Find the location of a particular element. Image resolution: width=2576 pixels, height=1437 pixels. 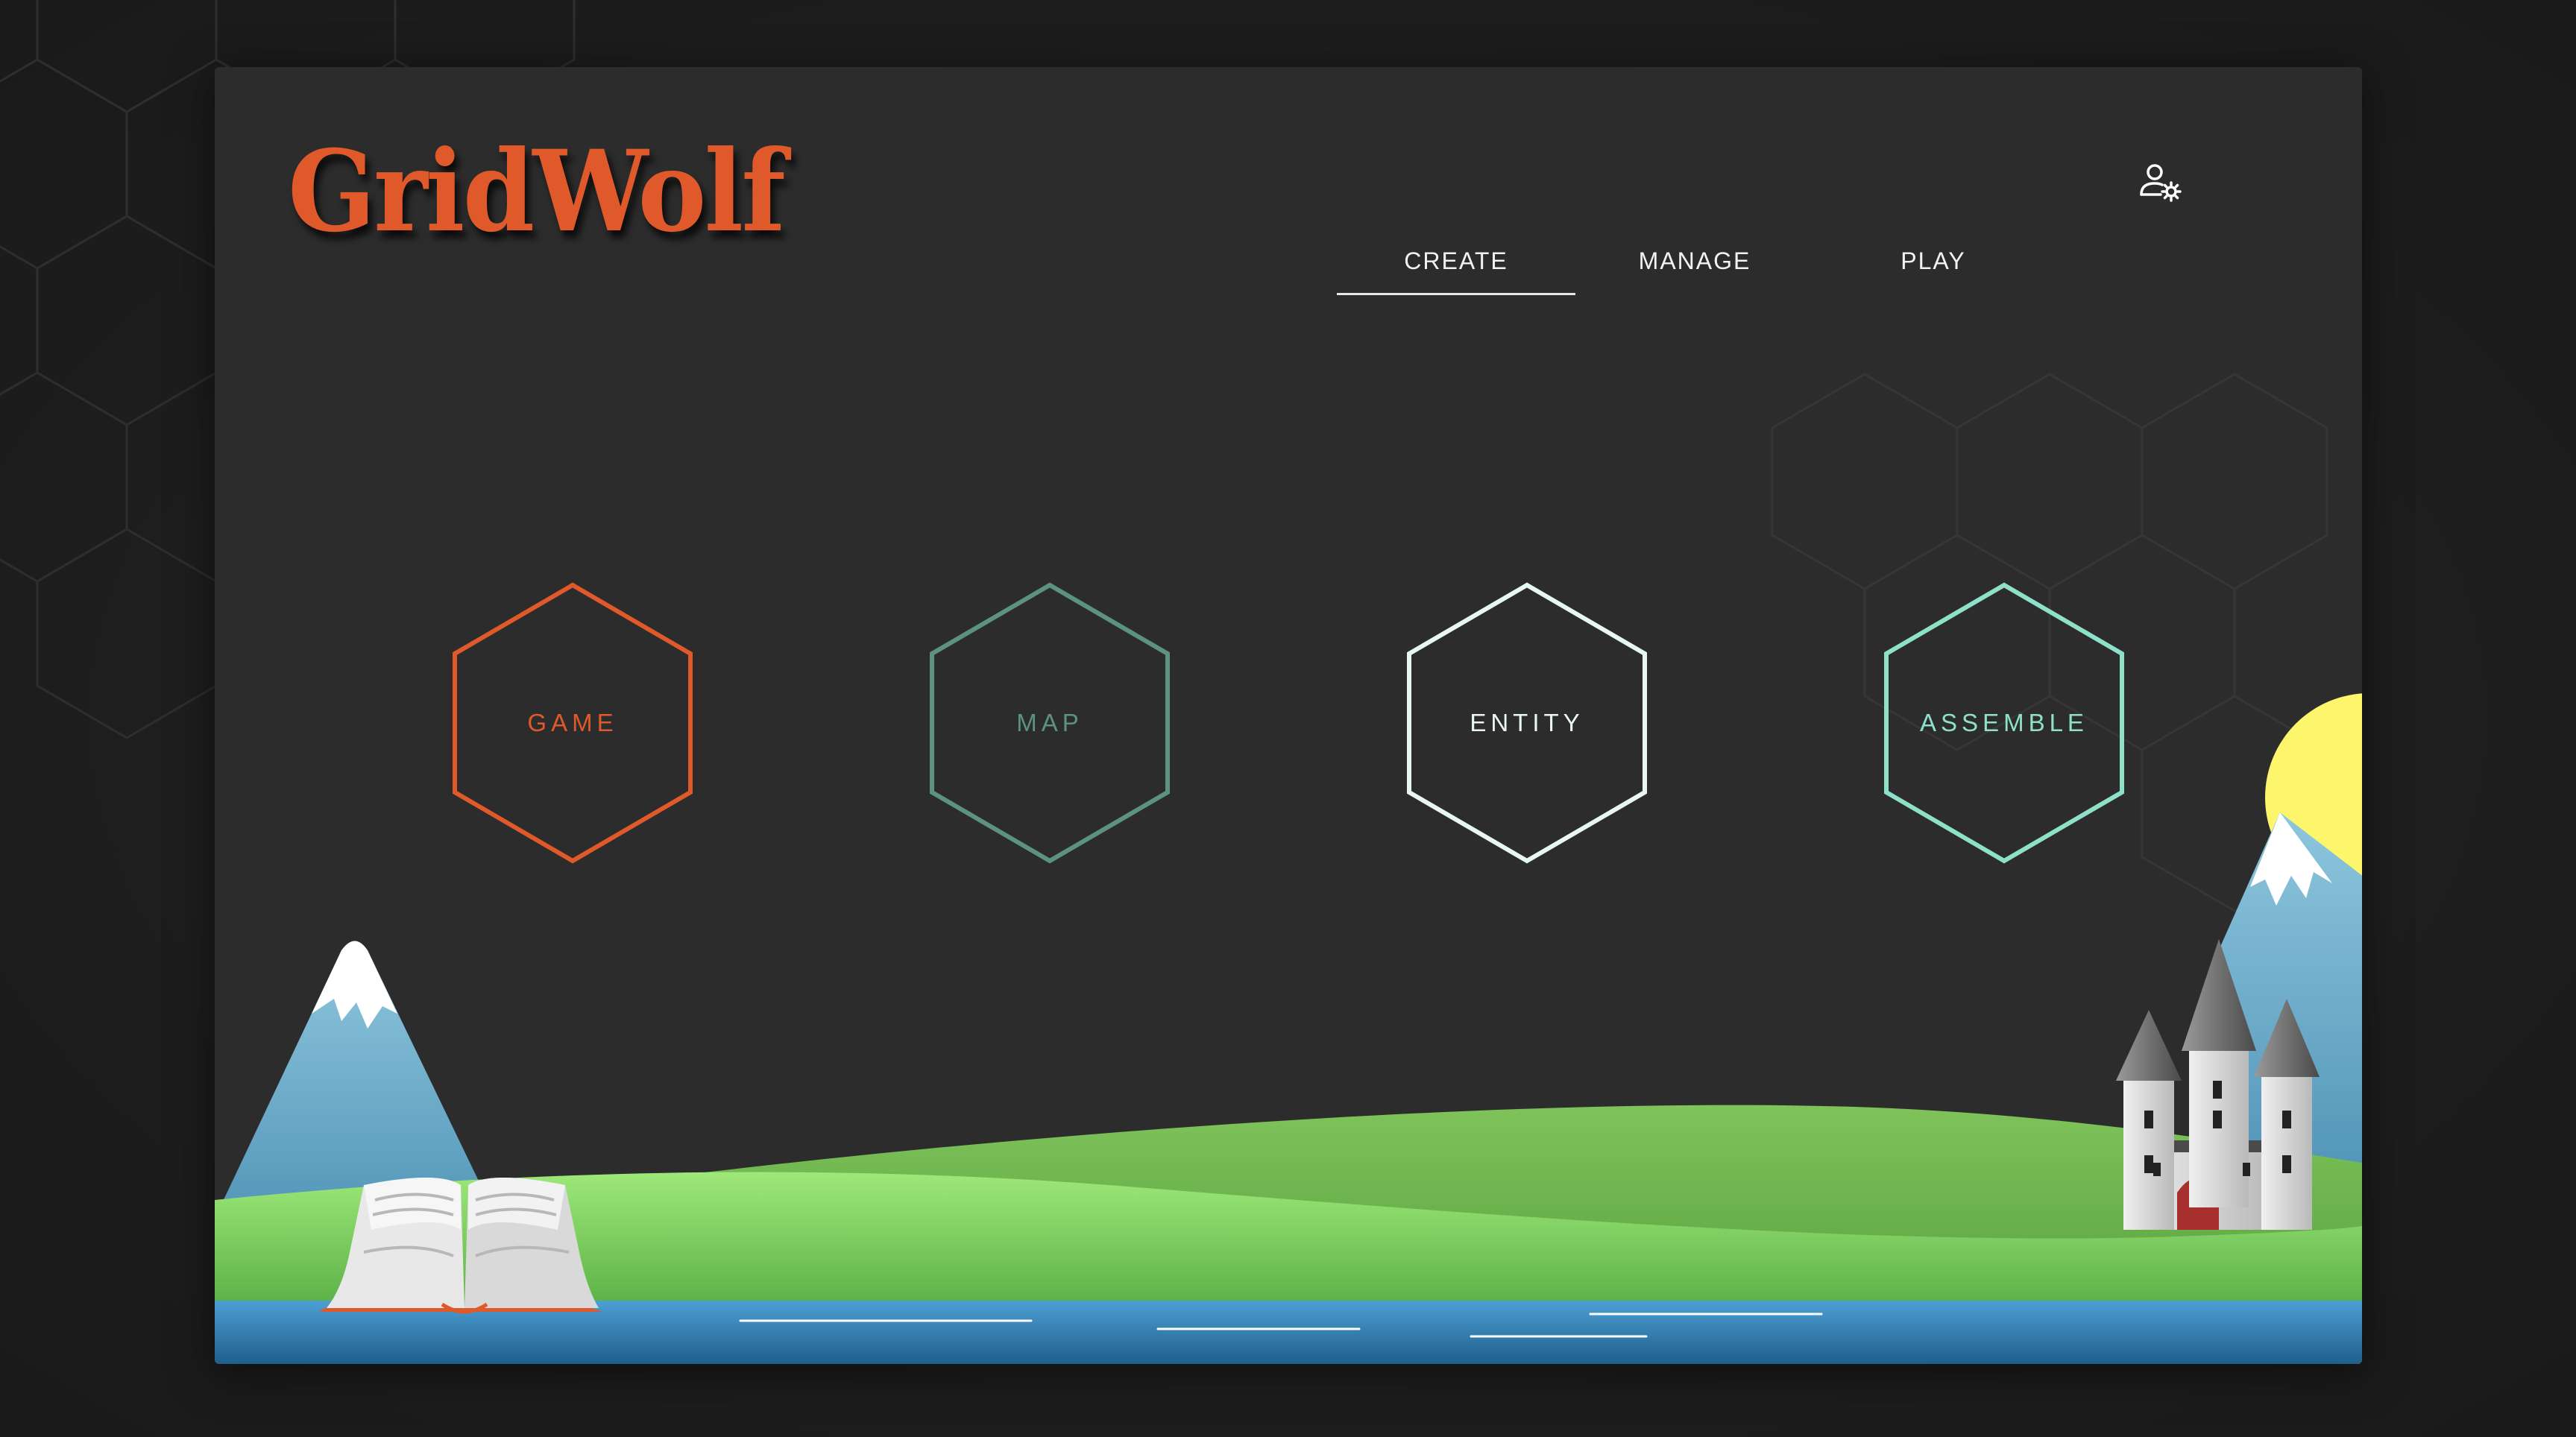

user-settings-icon is located at coordinates (2161, 183).